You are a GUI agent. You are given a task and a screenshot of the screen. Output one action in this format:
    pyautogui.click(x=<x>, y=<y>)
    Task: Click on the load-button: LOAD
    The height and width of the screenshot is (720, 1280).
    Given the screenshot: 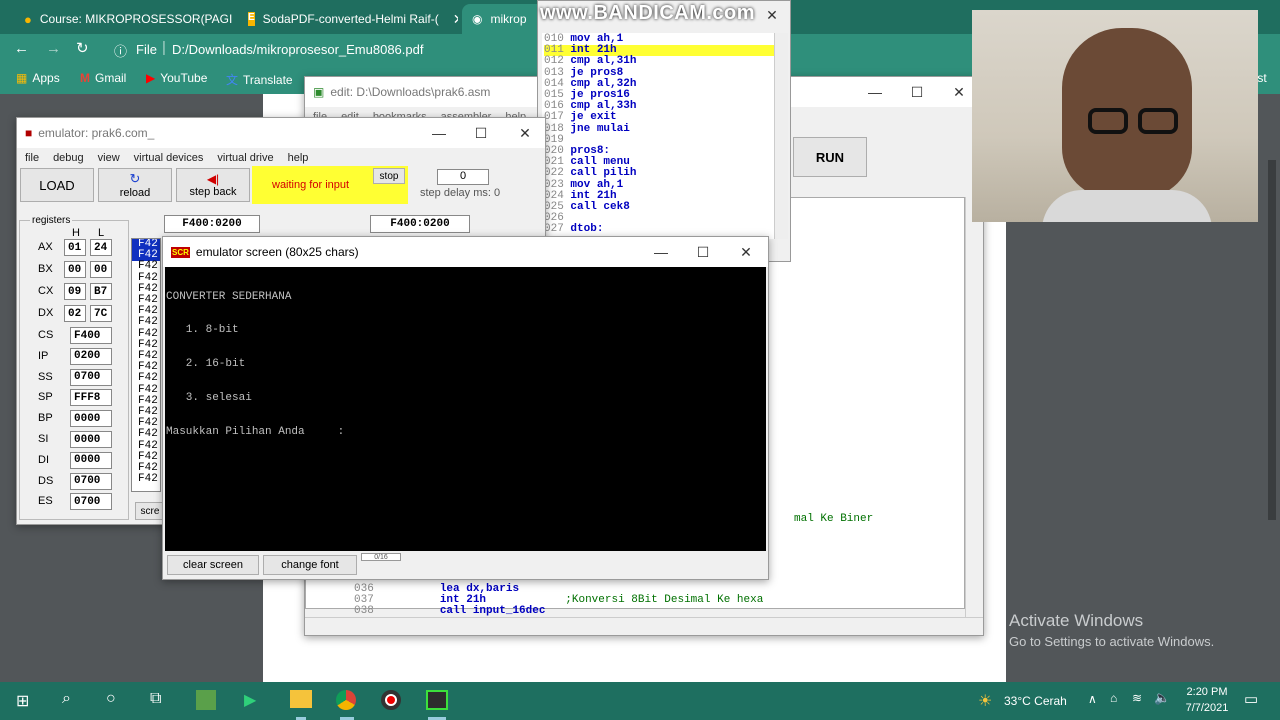 What is the action you would take?
    pyautogui.click(x=57, y=185)
    